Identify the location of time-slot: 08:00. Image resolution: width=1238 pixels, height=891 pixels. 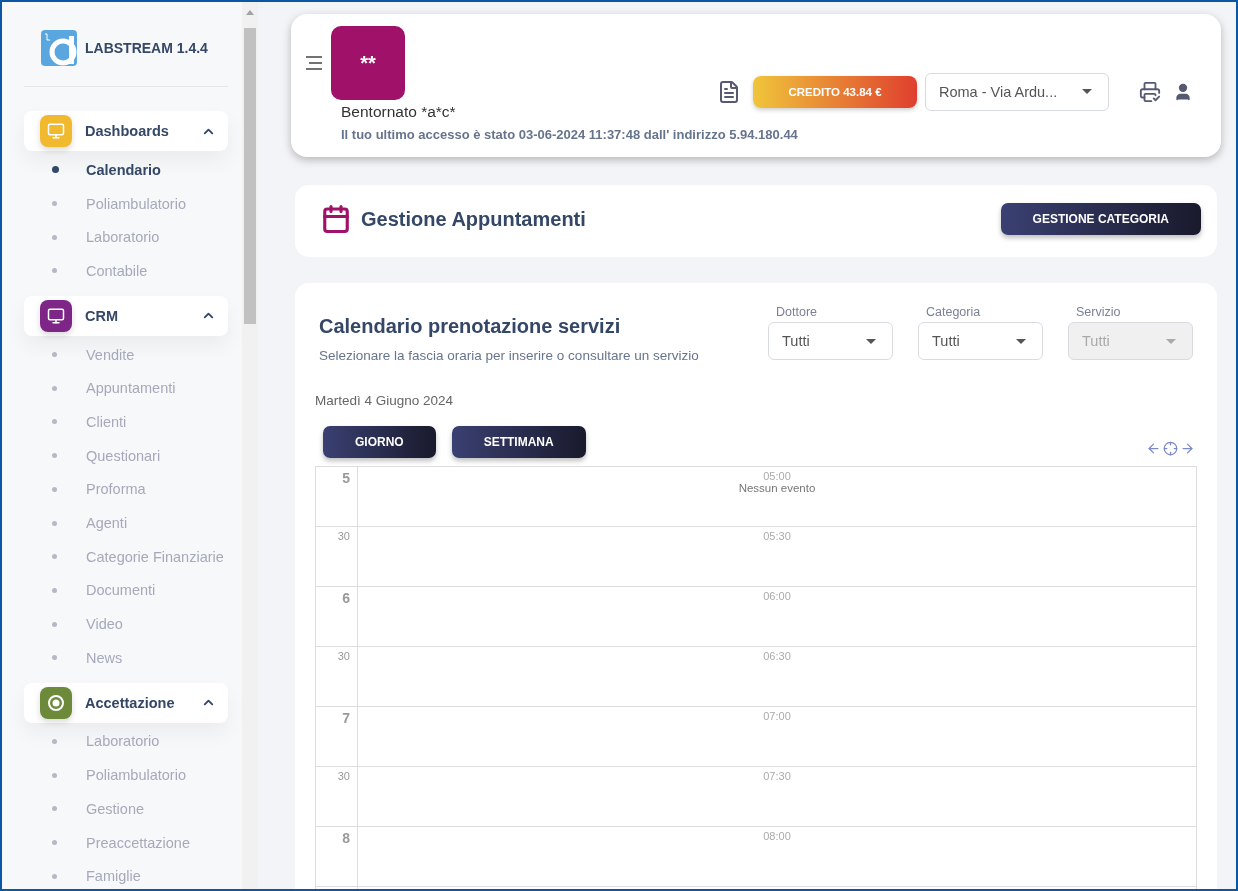
(777, 856).